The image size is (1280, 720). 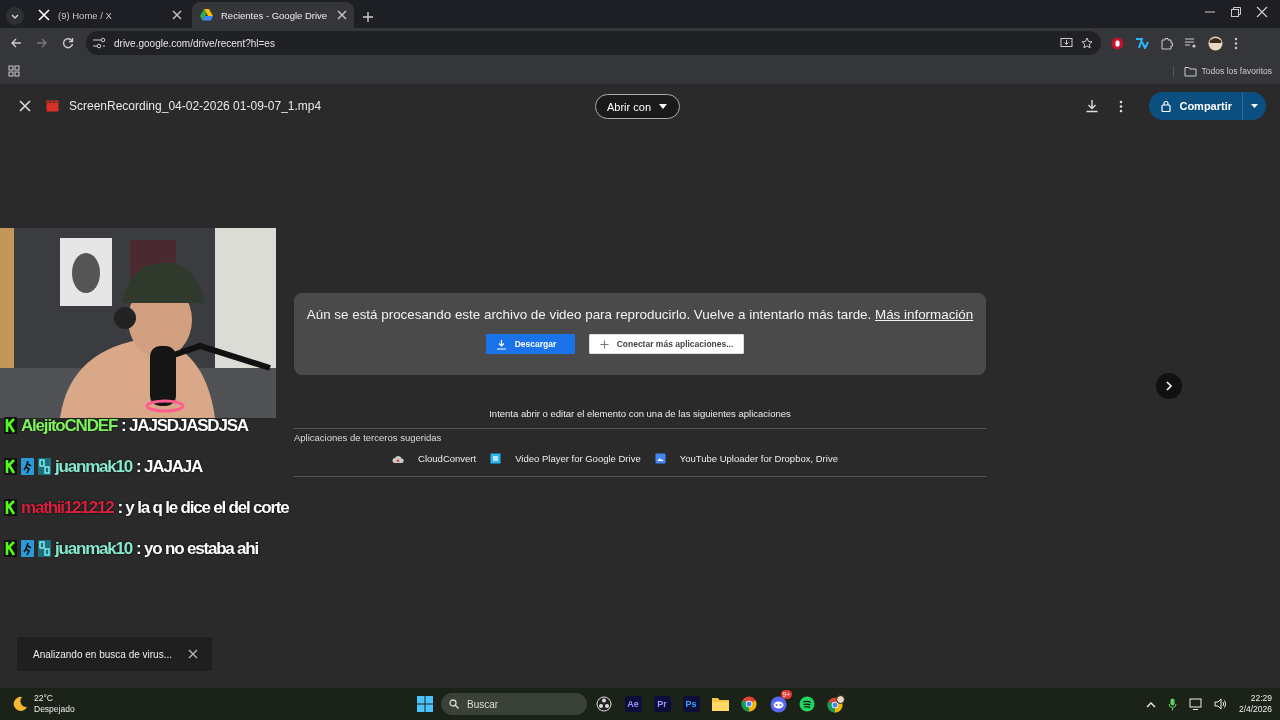 What do you see at coordinates (640, 314) in the screenshot?
I see `processing-message: Aún se está procesando este archivo de video para reproducirlo. Vuelve a intentarlo más tarde. Más información` at bounding box center [640, 314].